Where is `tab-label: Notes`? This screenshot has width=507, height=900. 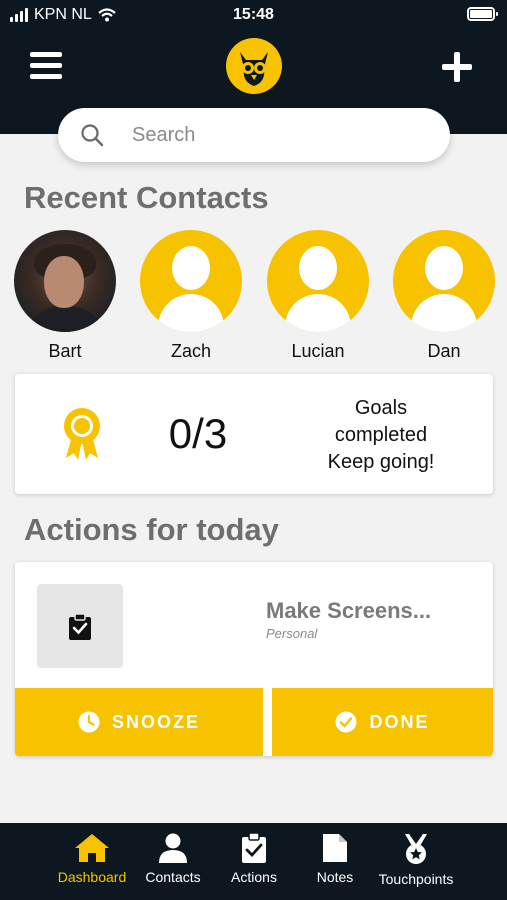
tab-label: Notes is located at coordinates (335, 877).